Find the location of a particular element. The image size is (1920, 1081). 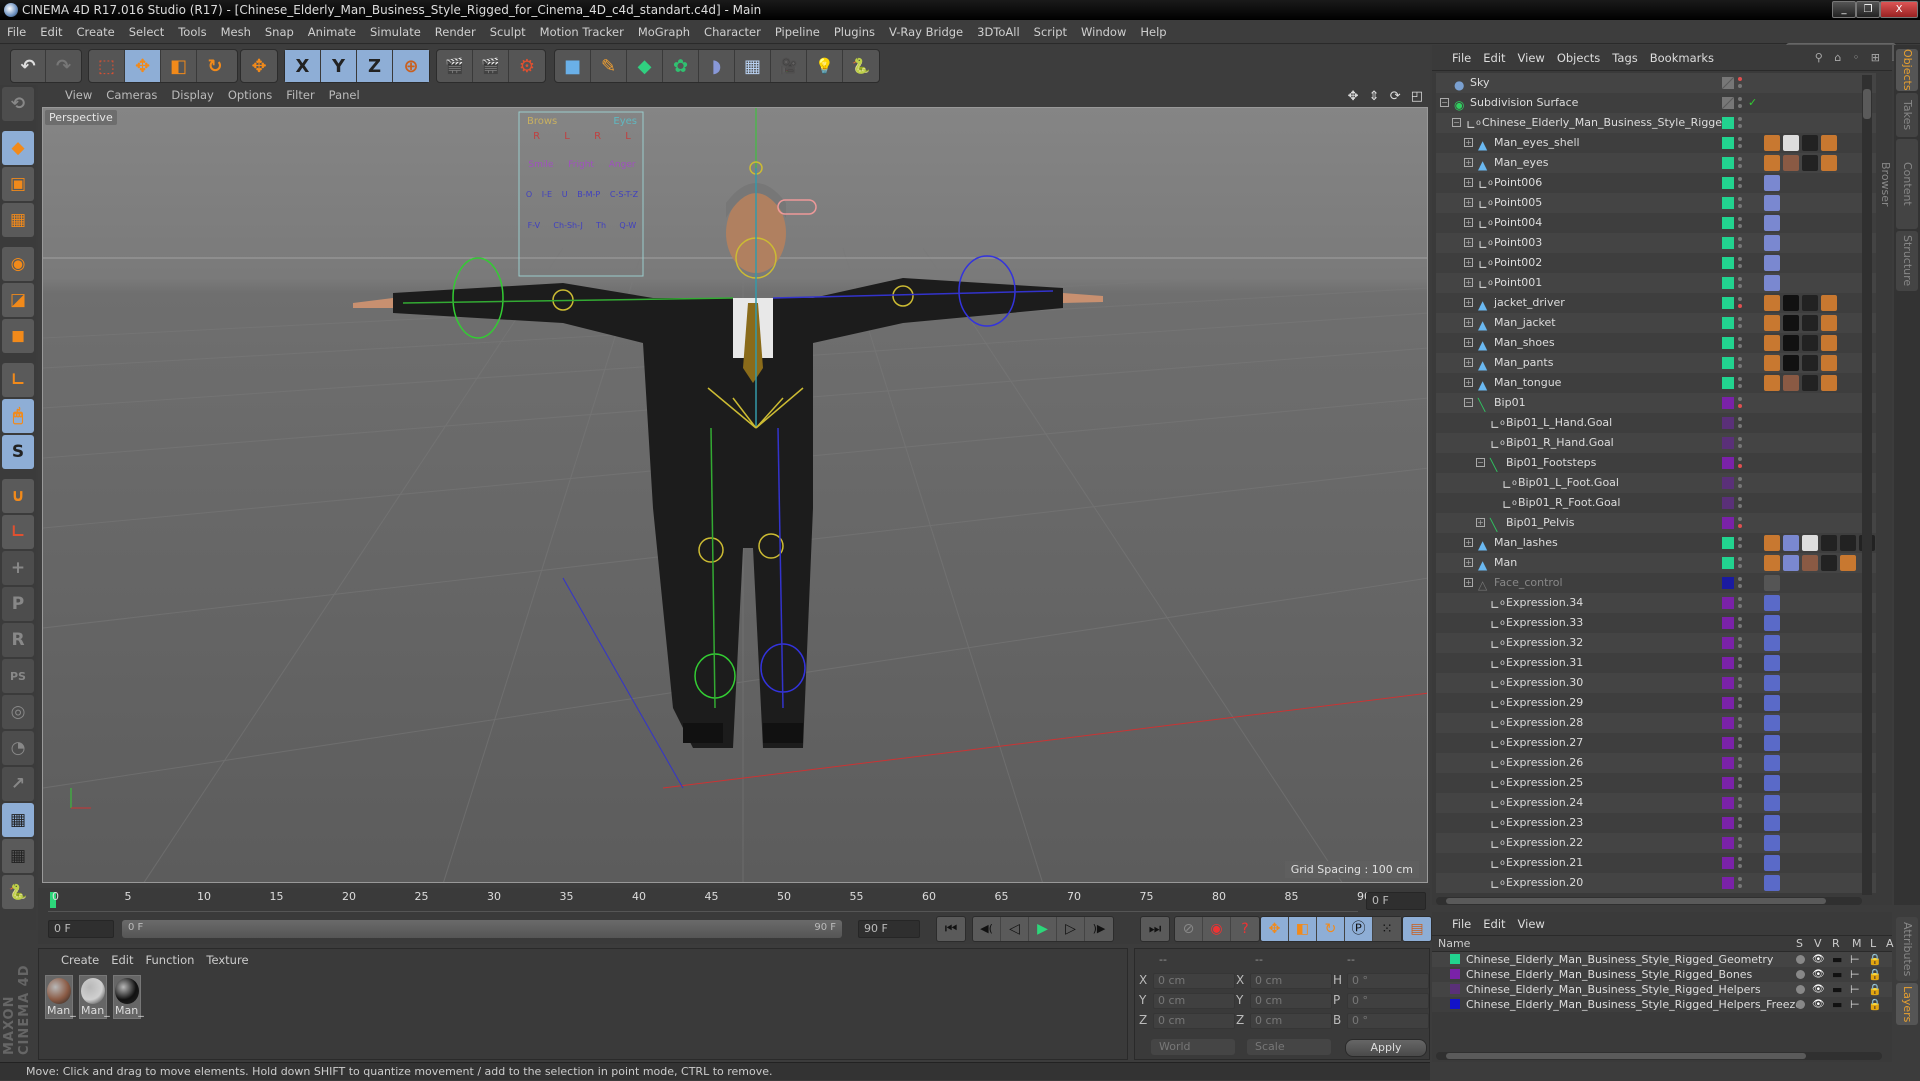

menu-simulate: Simulate is located at coordinates (395, 32).